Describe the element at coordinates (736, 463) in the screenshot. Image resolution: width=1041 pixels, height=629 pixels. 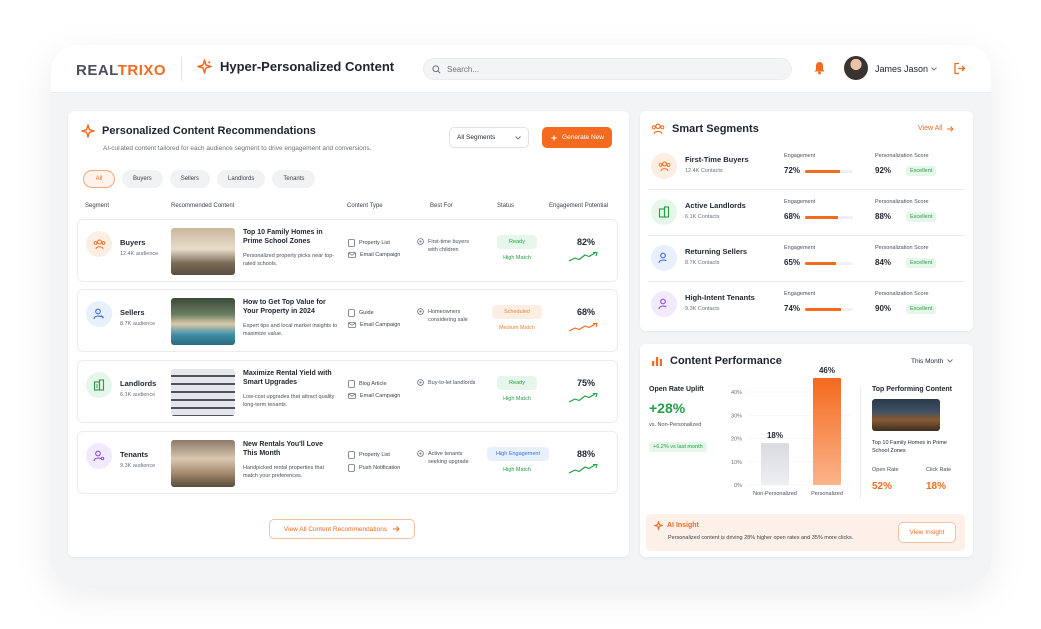
I see `y-tick-label: 10%` at that location.